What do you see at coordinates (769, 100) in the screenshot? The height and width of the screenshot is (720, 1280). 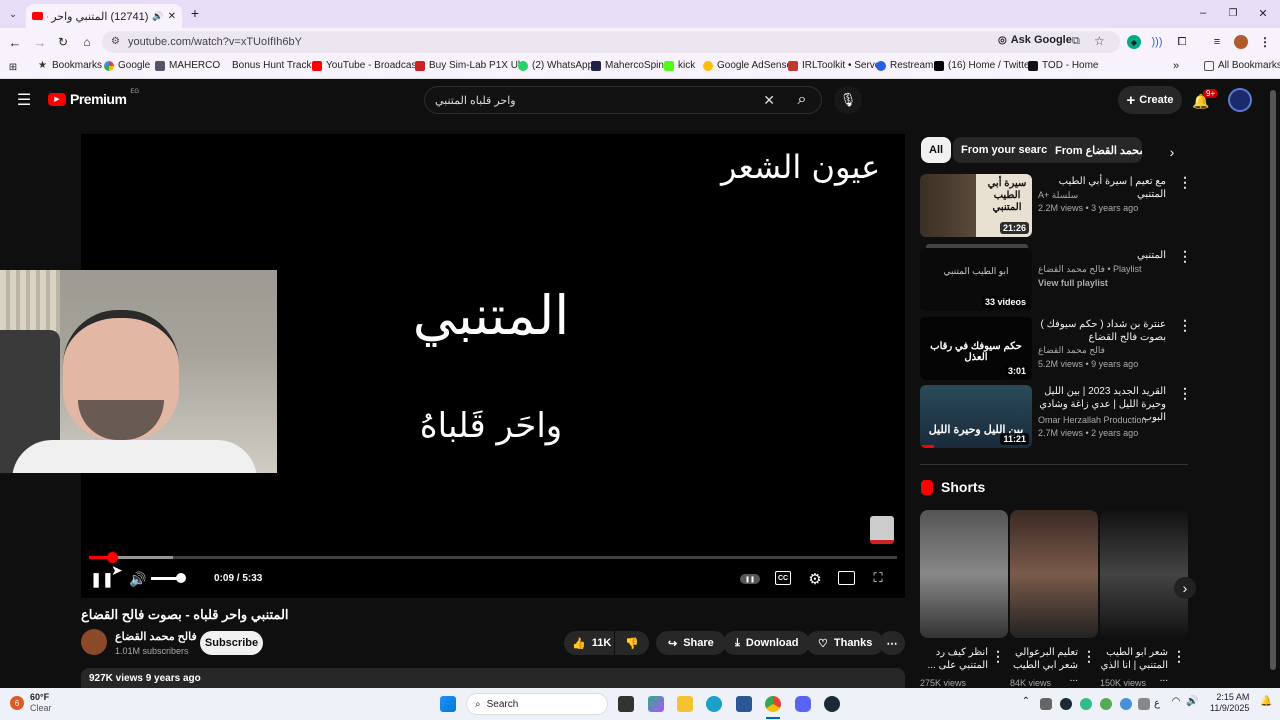 I see `clear-search-icon: ✕` at bounding box center [769, 100].